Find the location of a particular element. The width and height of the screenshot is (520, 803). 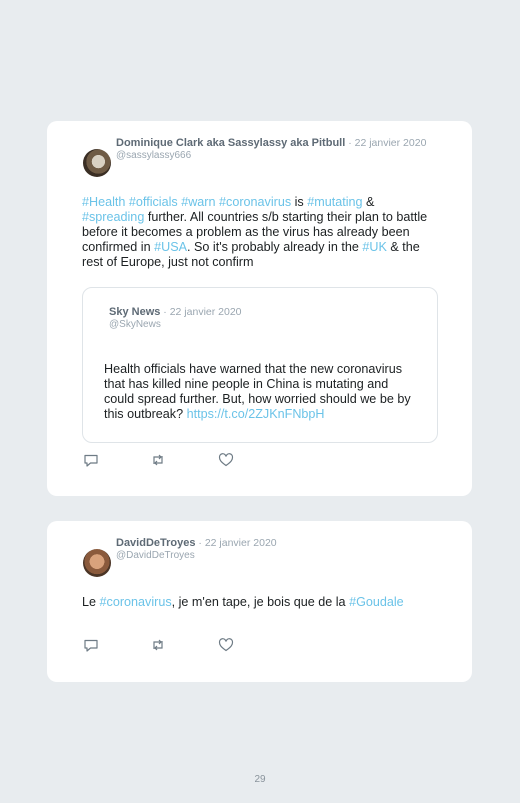

tweet-text-segment: , je m'en tape, je bois que de la is located at coordinates (260, 602).